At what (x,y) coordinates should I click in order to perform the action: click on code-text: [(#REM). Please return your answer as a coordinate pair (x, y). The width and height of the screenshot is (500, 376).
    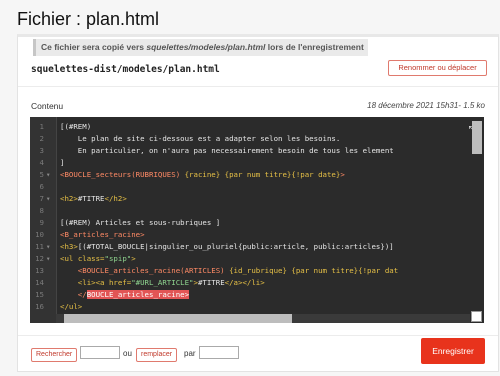
    Looking at the image, I should click on (75, 127).